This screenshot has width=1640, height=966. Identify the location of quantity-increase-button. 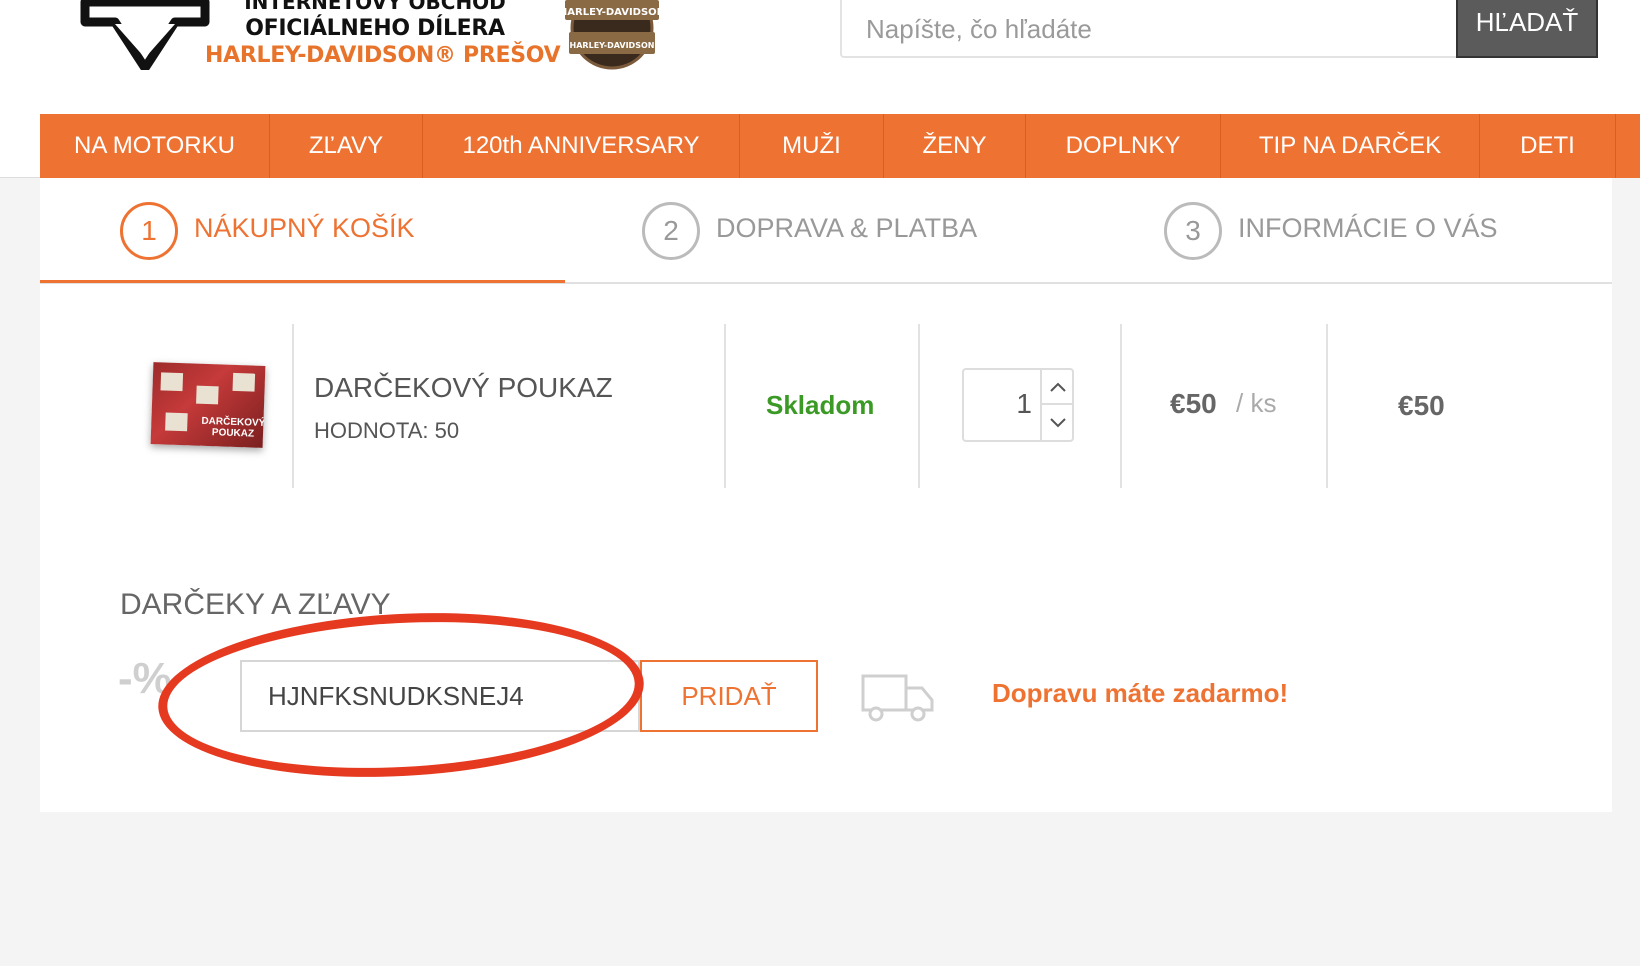
(1058, 387).